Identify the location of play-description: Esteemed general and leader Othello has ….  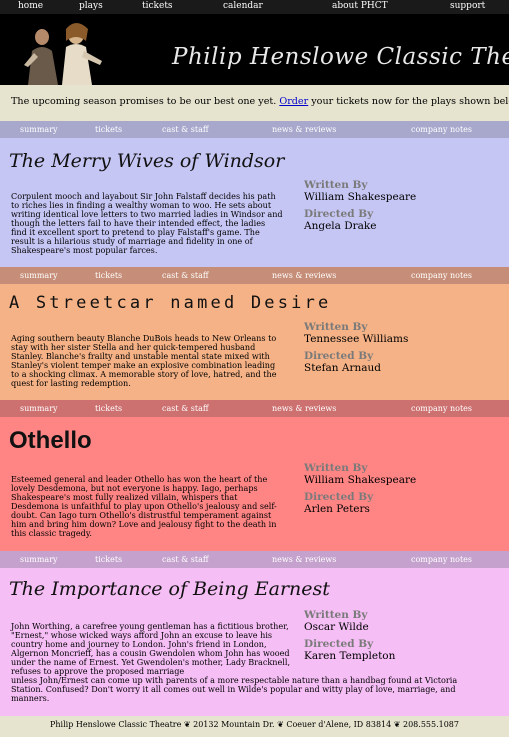
(144, 506).